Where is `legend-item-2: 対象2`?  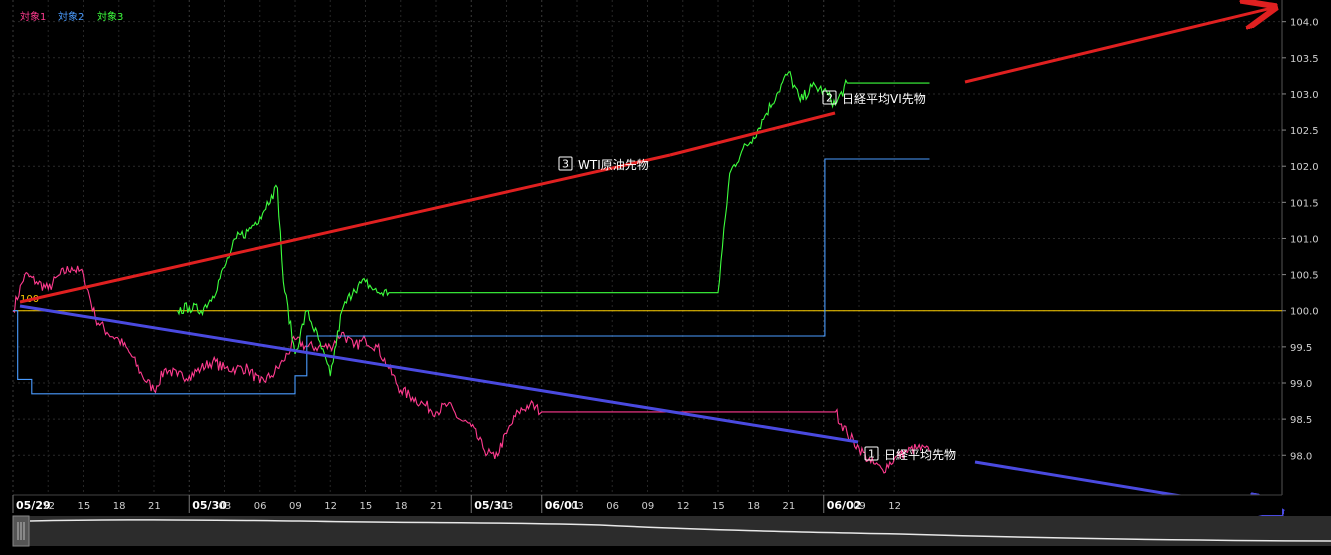 legend-item-2: 対象2 is located at coordinates (71, 16).